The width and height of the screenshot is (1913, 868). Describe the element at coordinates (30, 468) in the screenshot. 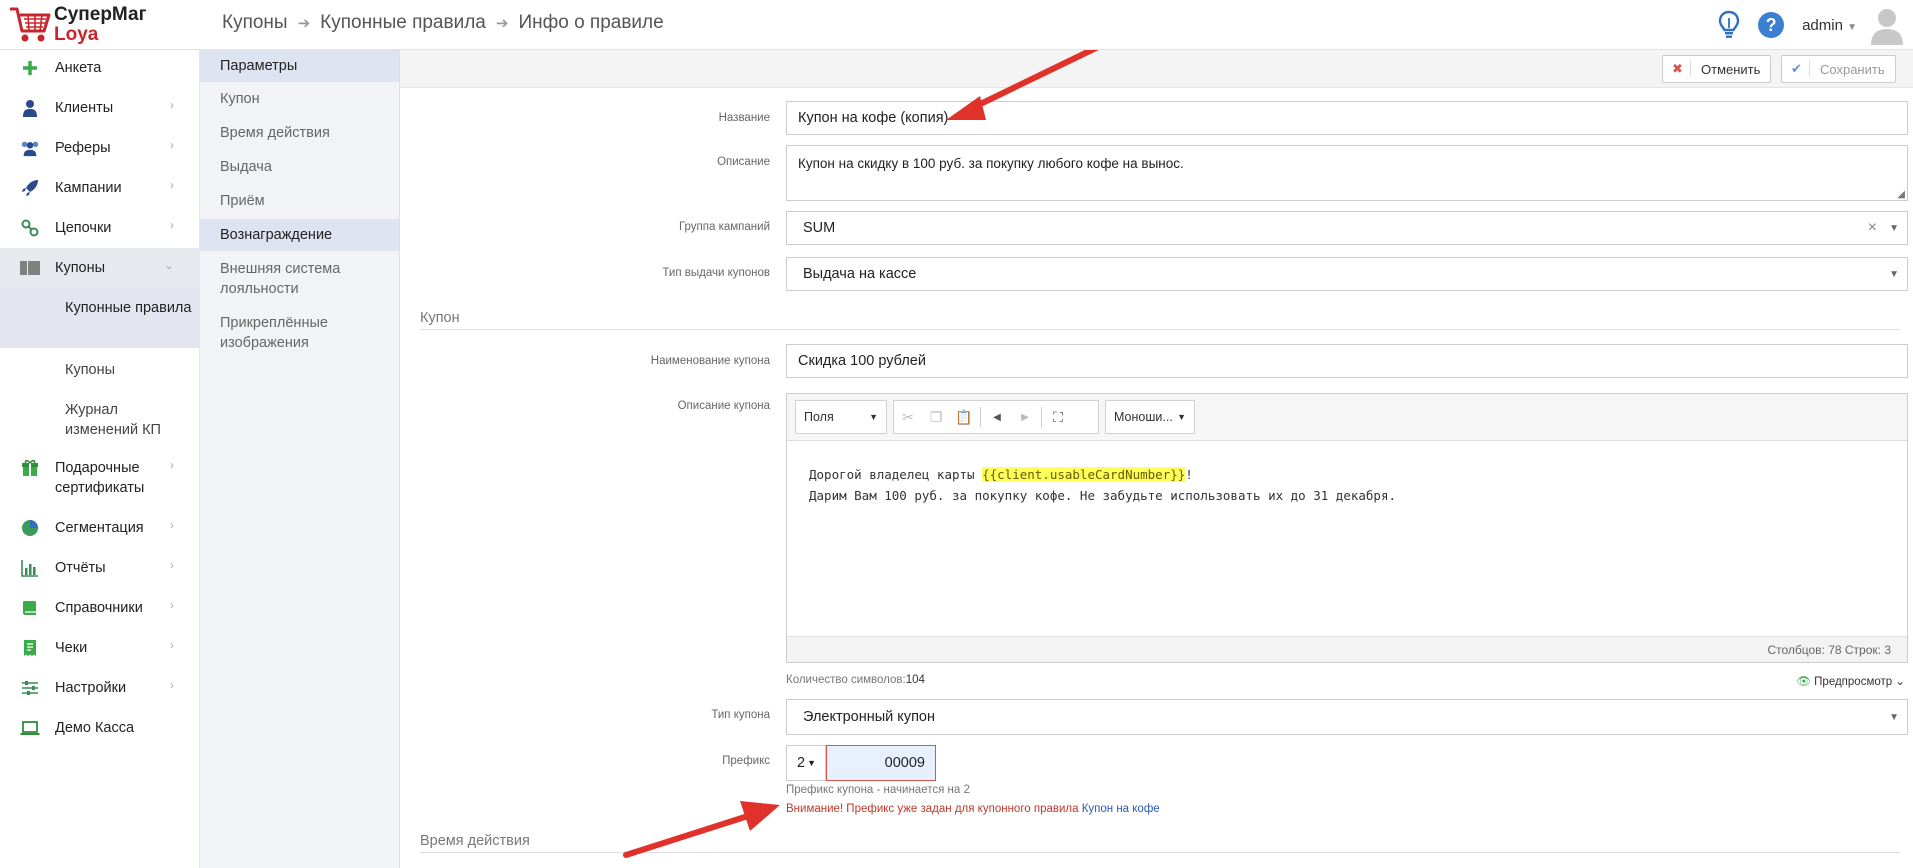

I see `gift-icon` at that location.